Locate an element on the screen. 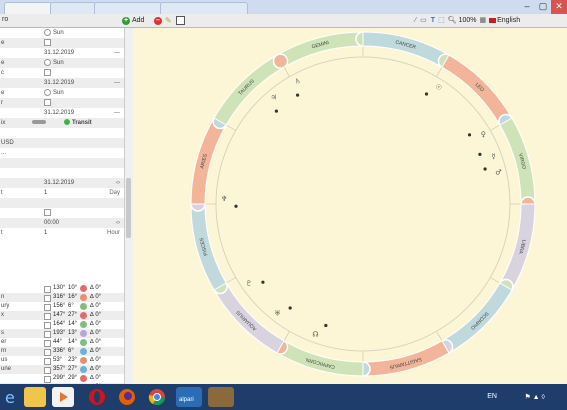 This screenshot has height=410, width=567. grid-icon: ▦ is located at coordinates (483, 20).